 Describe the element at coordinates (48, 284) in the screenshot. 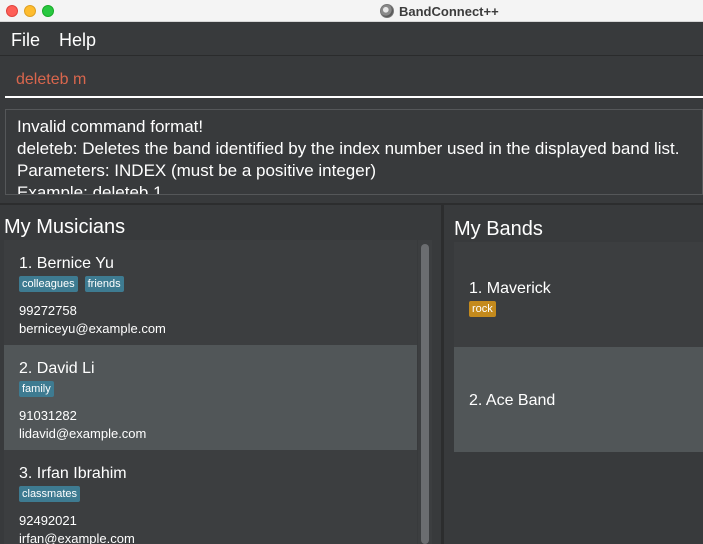

I see `tag: colleagues` at that location.